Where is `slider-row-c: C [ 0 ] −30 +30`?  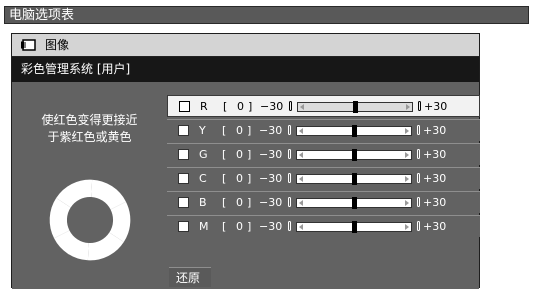 slider-row-c: C [ 0 ] −30 +30 is located at coordinates (323, 178).